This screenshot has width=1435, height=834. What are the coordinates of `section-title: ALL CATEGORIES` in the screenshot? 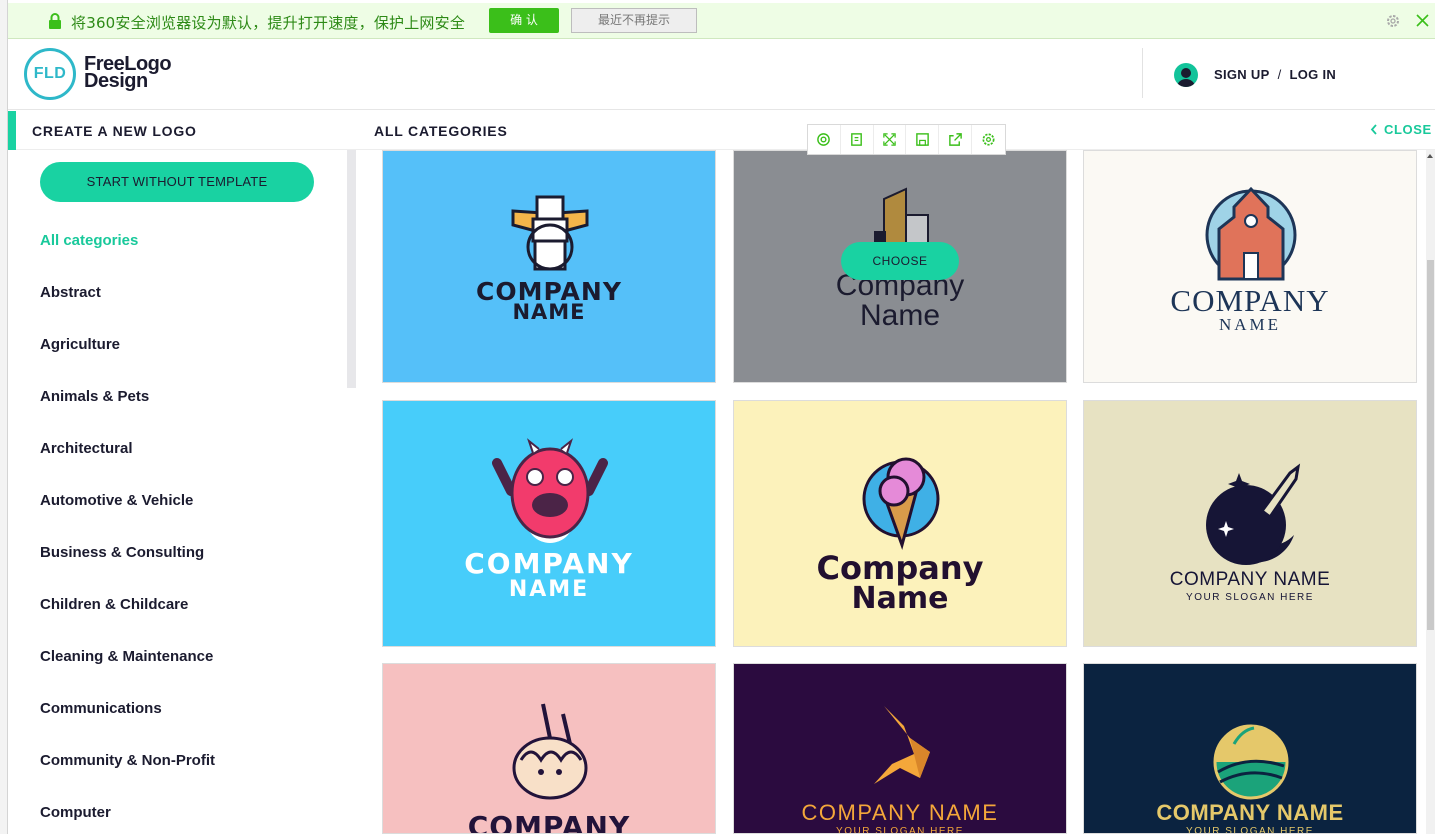 It's located at (441, 131).